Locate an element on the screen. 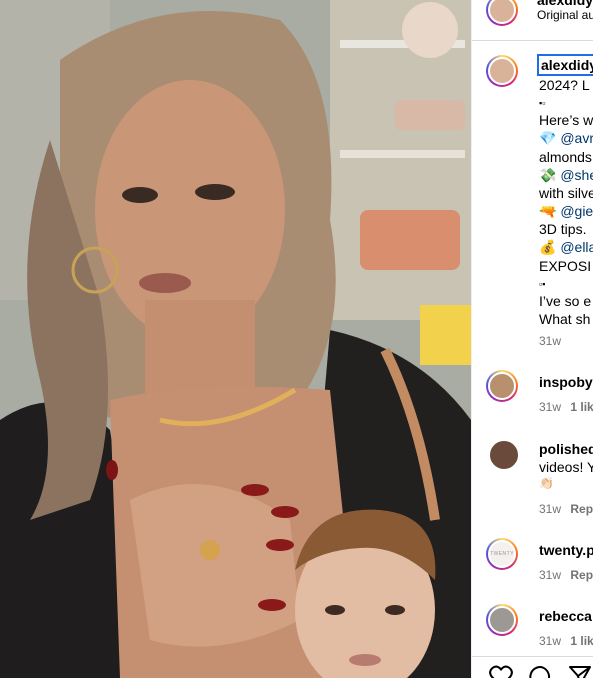  header-avatar is located at coordinates (502, 13).